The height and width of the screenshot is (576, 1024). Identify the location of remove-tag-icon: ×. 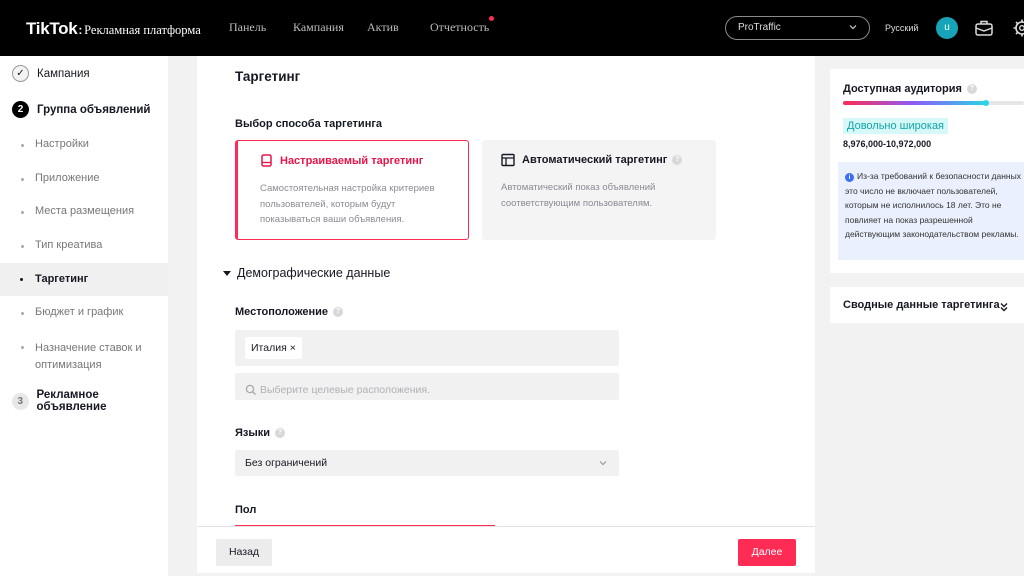
(293, 348).